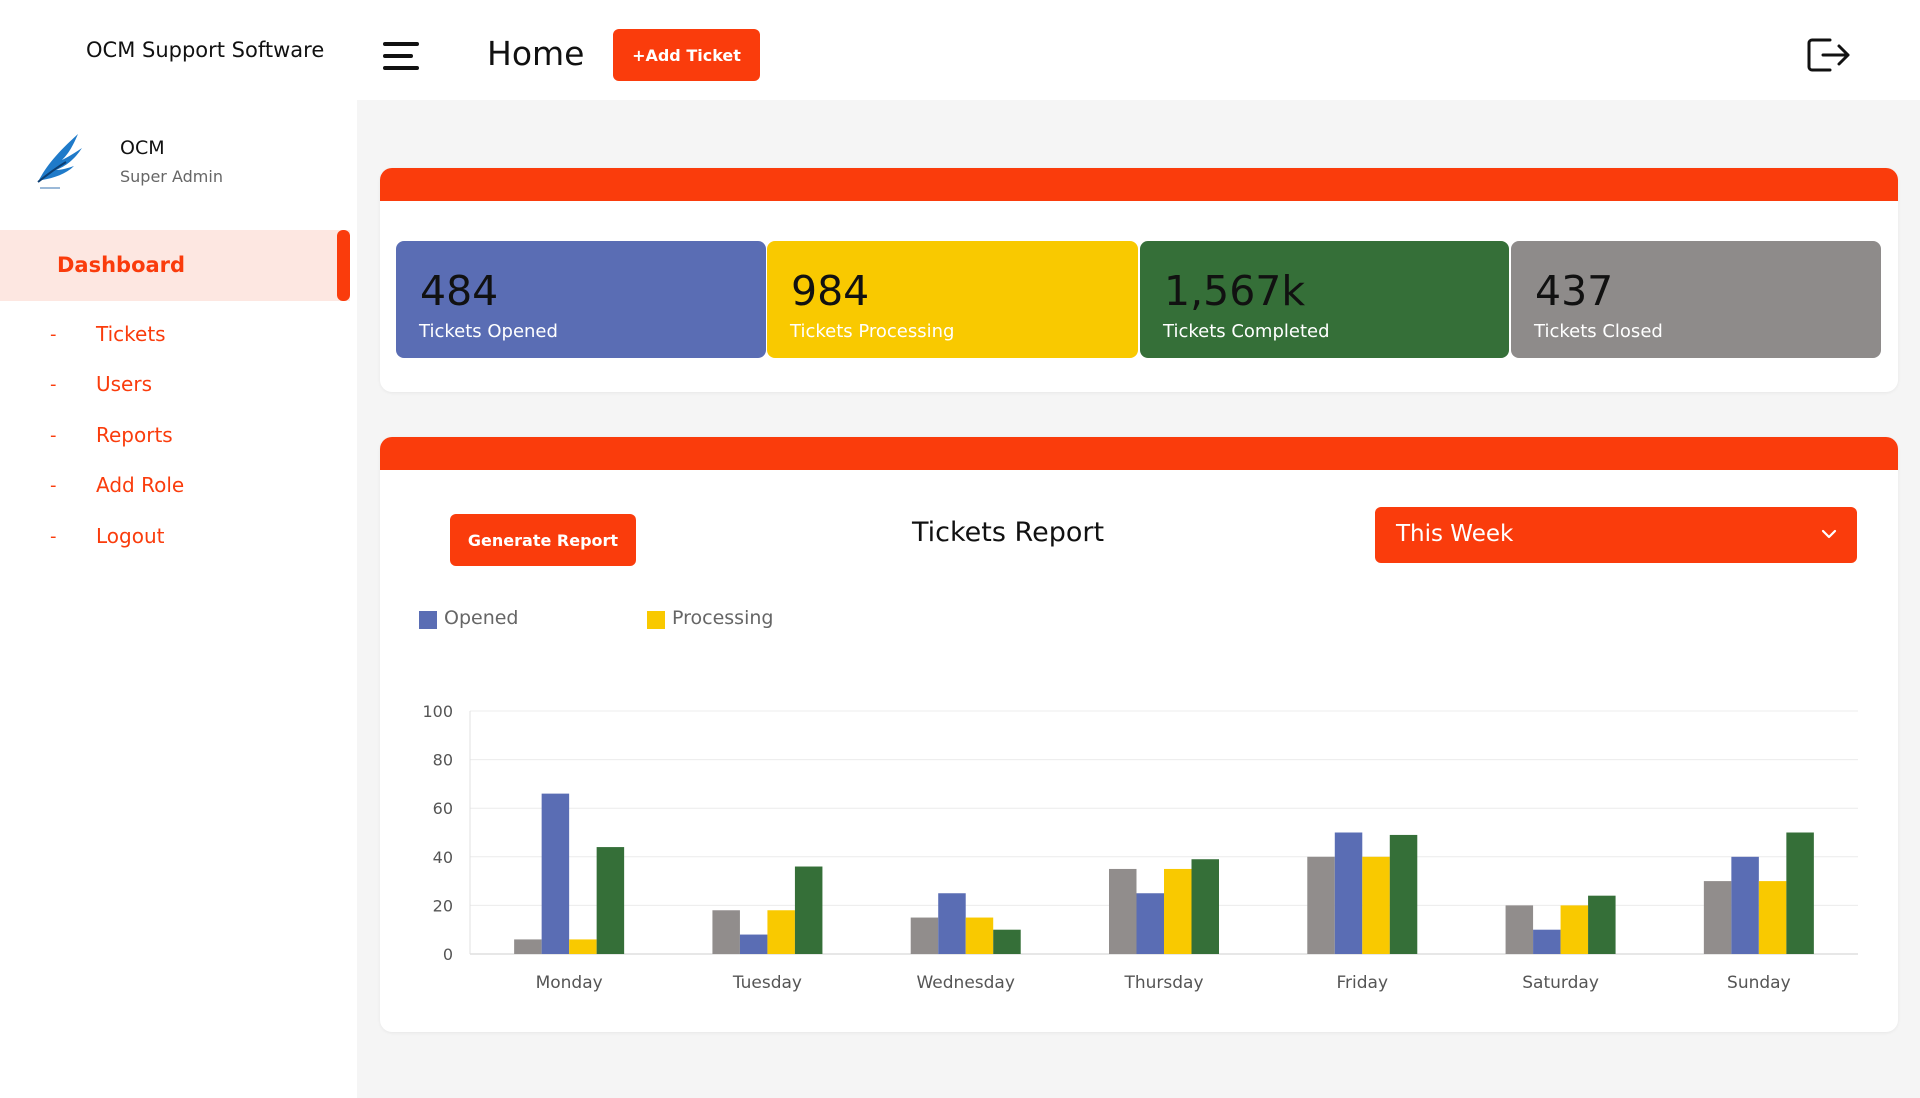 The height and width of the screenshot is (1098, 1920). Describe the element at coordinates (488, 331) in the screenshot. I see `stat-label: Tickets Opened` at that location.